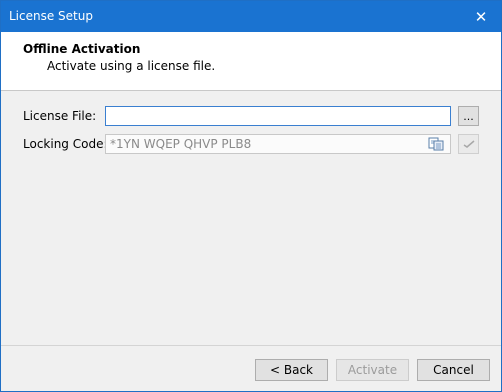 This screenshot has width=502, height=392. What do you see at coordinates (278, 144) in the screenshot?
I see `locking-code-field: *1YN WQEP QHVP PLB8` at bounding box center [278, 144].